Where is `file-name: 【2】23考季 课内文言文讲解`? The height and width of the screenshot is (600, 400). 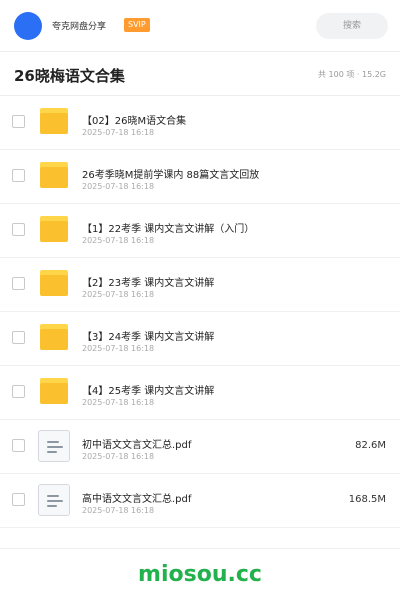
file-name: 【2】23考季 课内文言文讲解 is located at coordinates (148, 283).